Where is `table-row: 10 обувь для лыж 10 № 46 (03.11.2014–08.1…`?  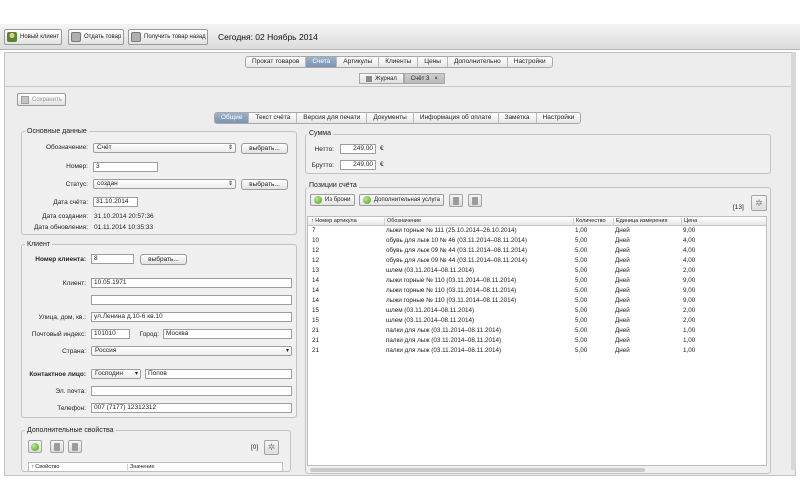
table-row: 10 обувь для лыж 10 № 46 (03.11.2014–08.1… is located at coordinates (537, 241).